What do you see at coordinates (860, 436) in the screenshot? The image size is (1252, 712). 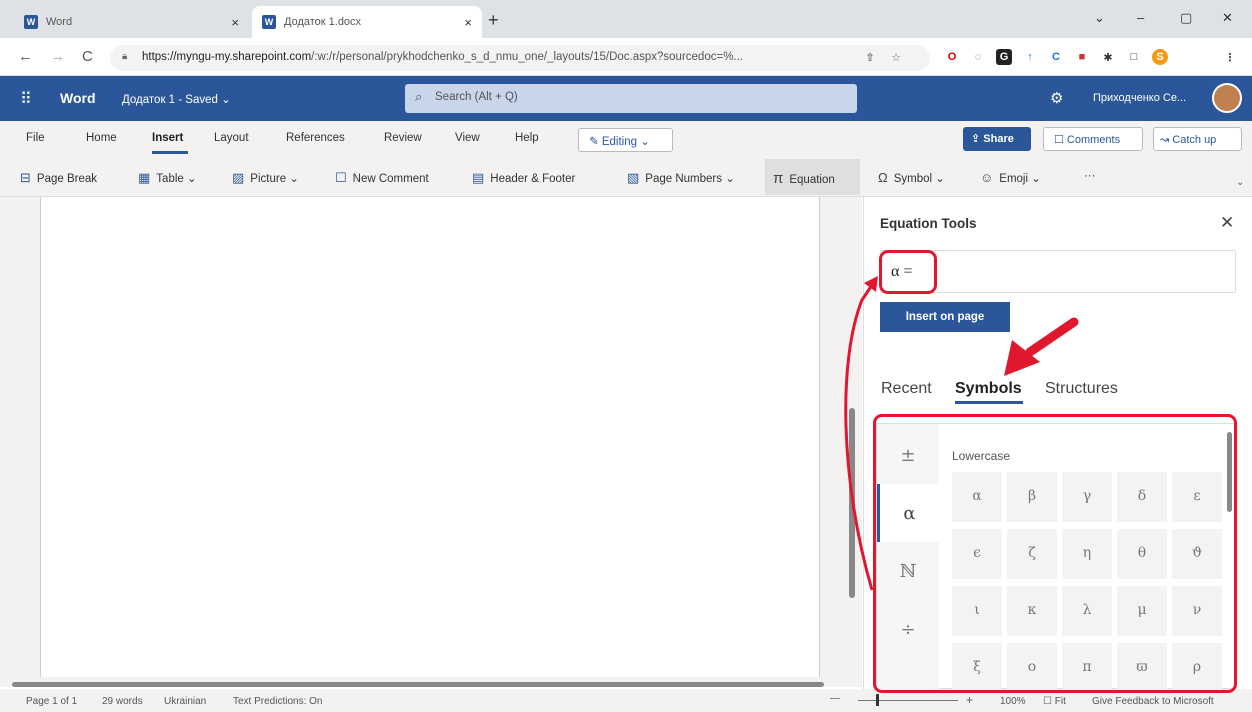 I see `curved-arrow` at bounding box center [860, 436].